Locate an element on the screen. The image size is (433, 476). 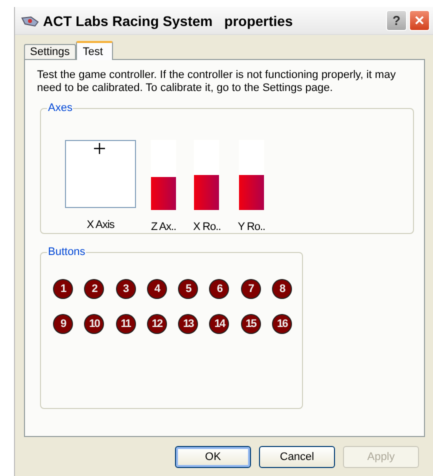
button-indicator: 6 is located at coordinates (219, 289).